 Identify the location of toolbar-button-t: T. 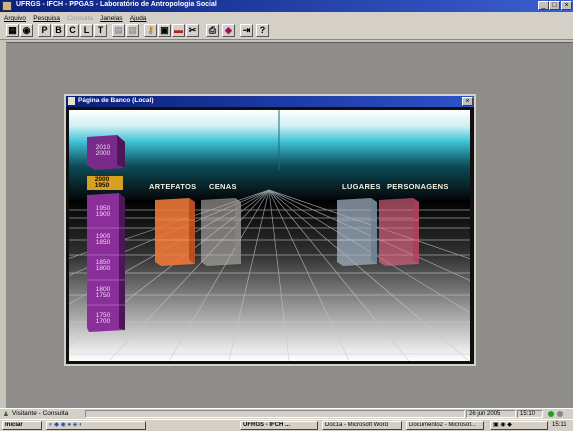
(100, 30).